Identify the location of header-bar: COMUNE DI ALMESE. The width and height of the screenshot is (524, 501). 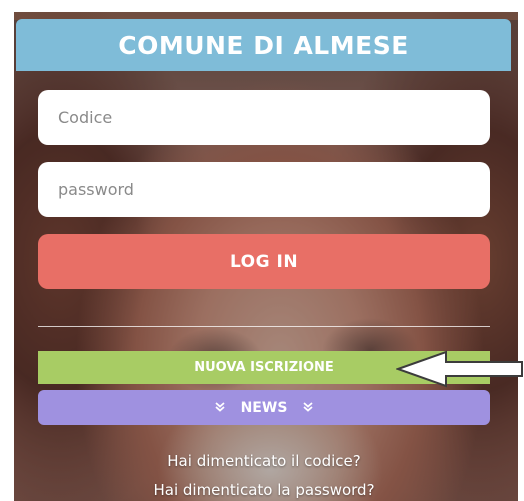
(263, 45).